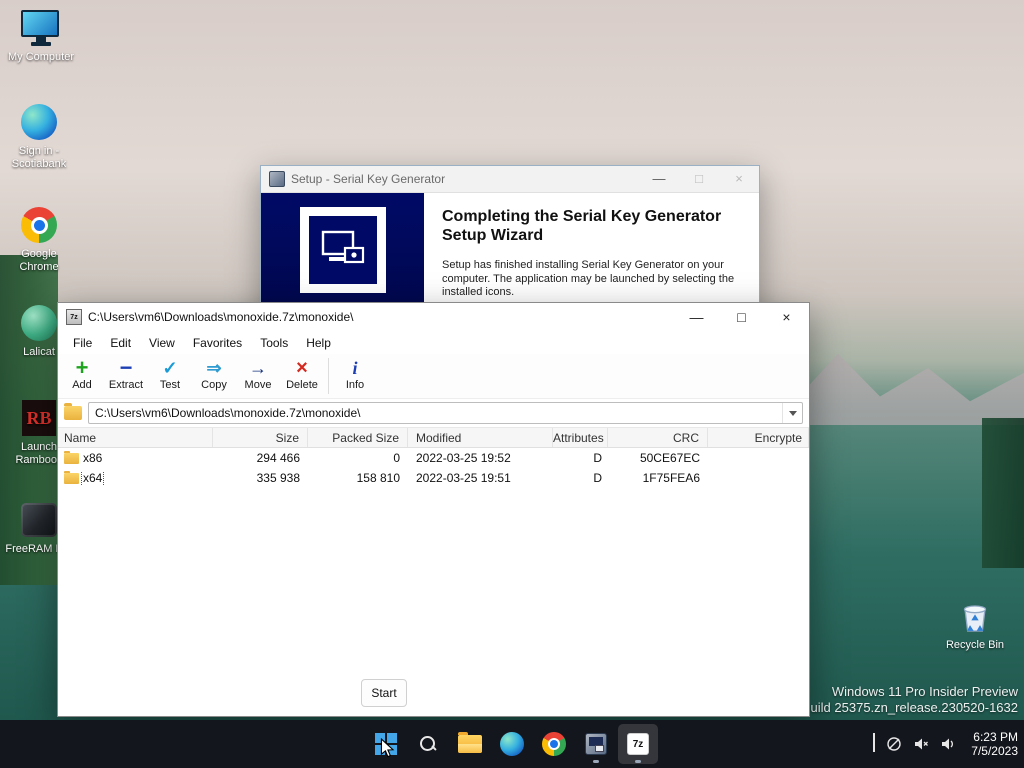 This screenshot has height=768, width=1024. What do you see at coordinates (170, 367) in the screenshot?
I see `test-icon: ✓` at bounding box center [170, 367].